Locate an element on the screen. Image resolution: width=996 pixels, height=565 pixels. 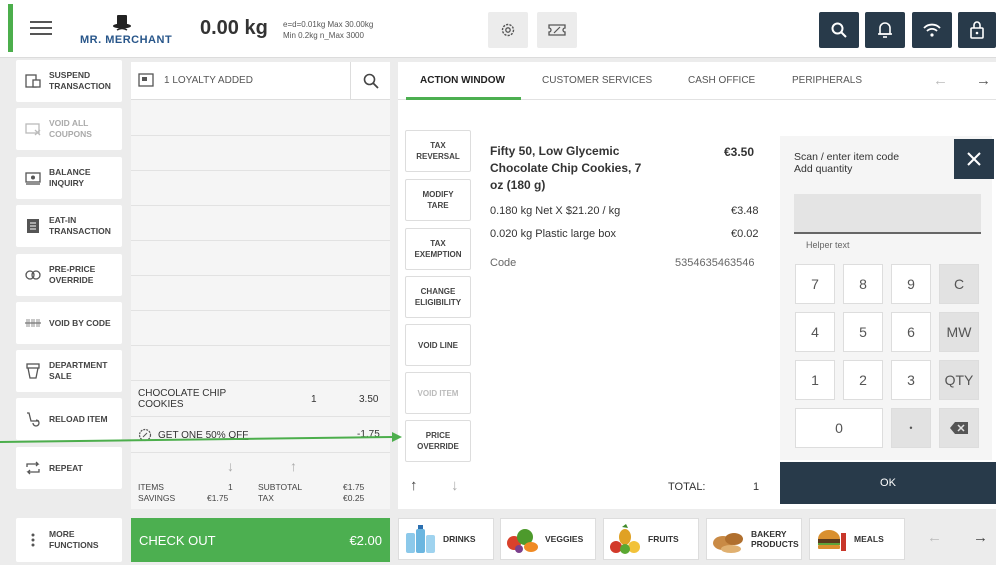
checkout-label: CHECK OUT is located at coordinates (177, 540).